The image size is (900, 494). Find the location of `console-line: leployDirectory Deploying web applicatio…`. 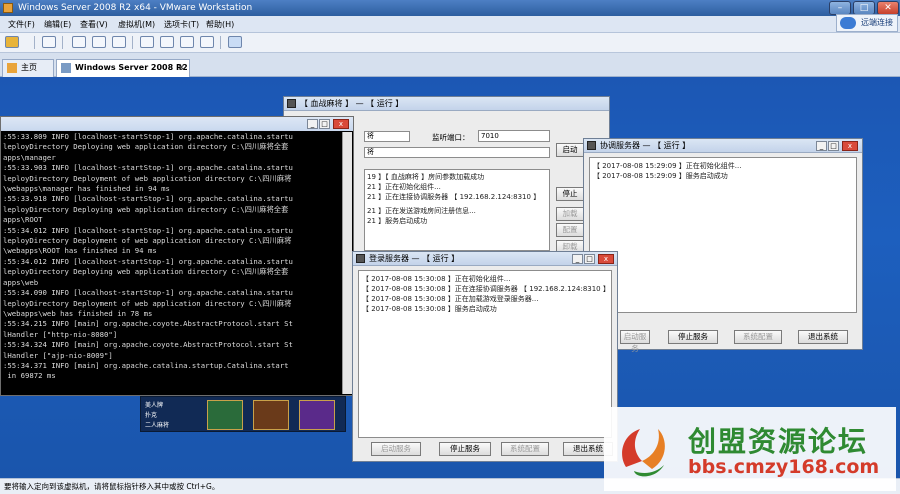

console-line: leployDirectory Deploying web applicatio… is located at coordinates (146, 209).